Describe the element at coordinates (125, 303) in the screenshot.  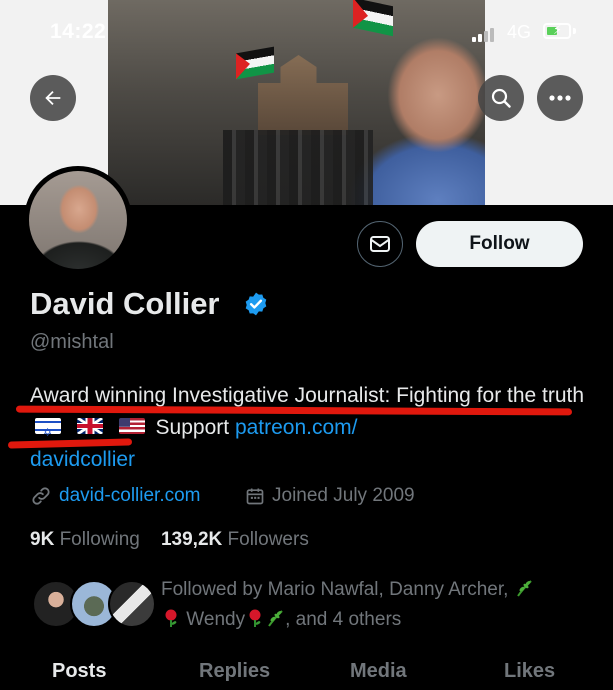
I see `profile-name: David Collier` at that location.